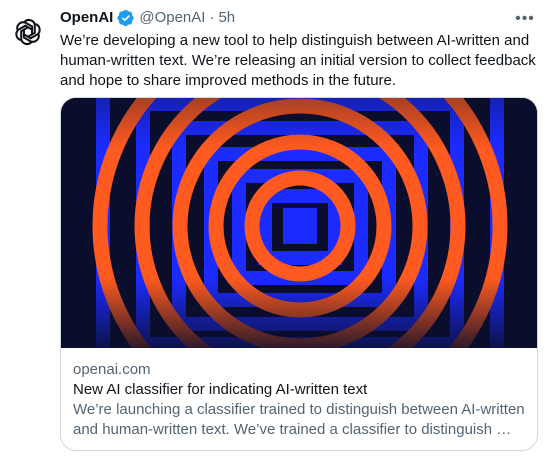 Image resolution: width=550 pixels, height=456 pixels. I want to click on openai-logo-icon, so click(28, 32).